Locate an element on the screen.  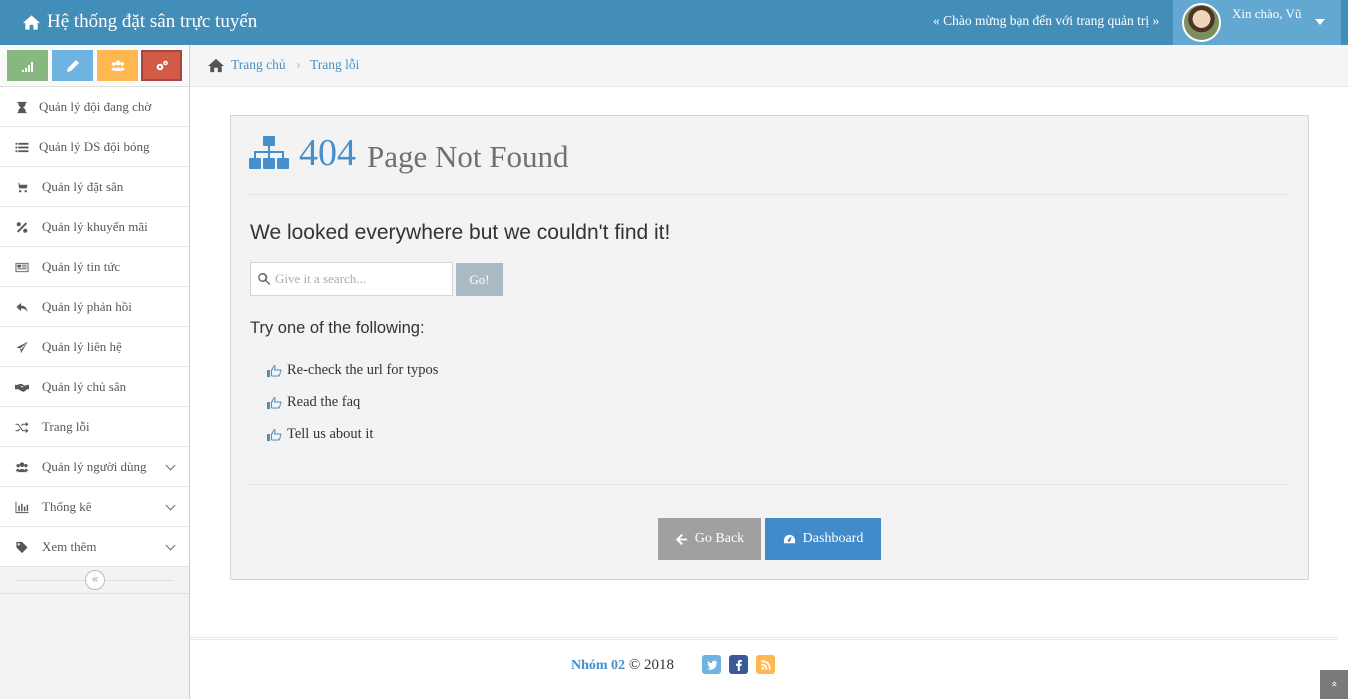
brand-title: Hệ thống đặt sân trực tuyến is located at coordinates (152, 21).